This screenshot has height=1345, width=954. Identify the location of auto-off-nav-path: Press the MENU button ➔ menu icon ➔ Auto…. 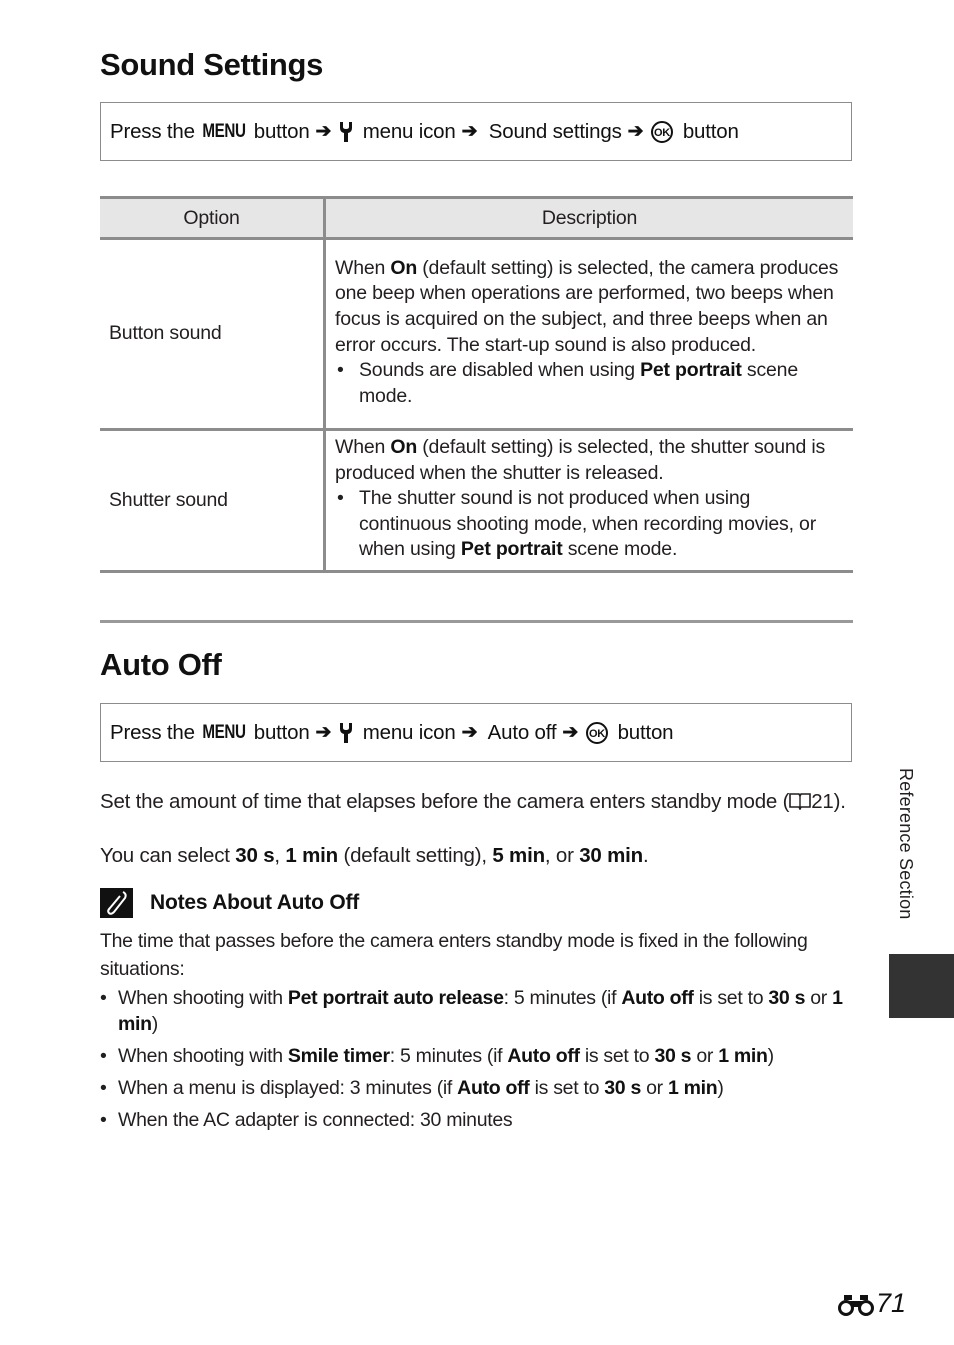
(476, 732).